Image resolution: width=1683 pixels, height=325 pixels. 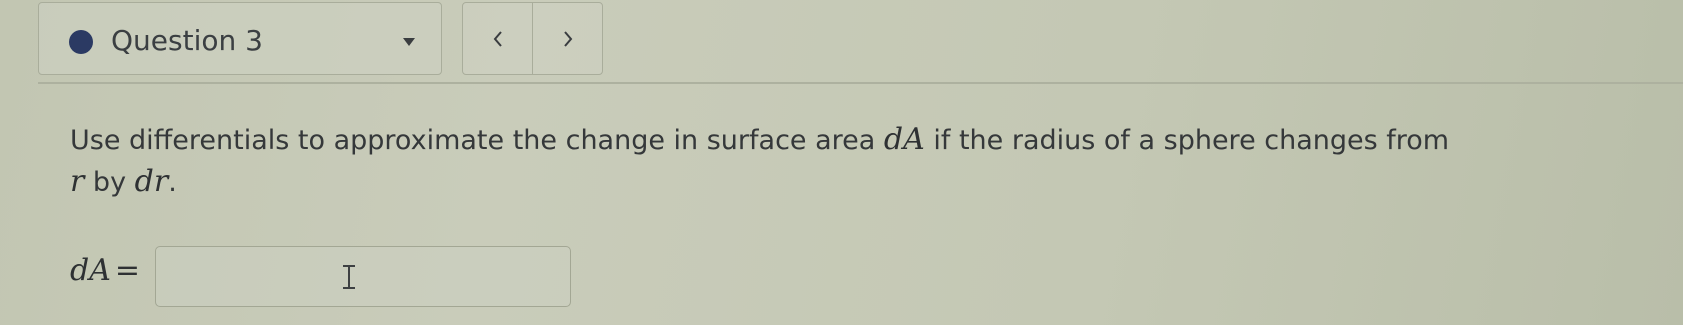 I want to click on previous-question-button, so click(x=498, y=38).